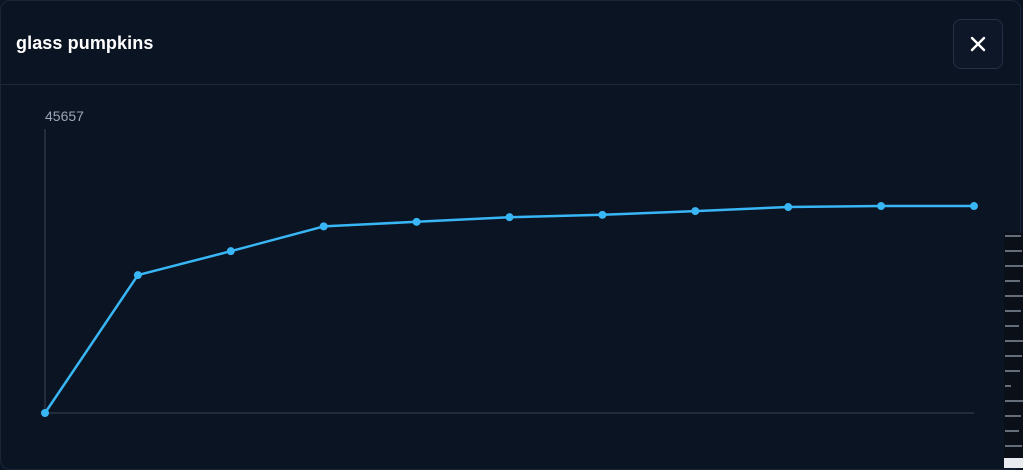 The width and height of the screenshot is (1023, 470). What do you see at coordinates (85, 43) in the screenshot?
I see `modal-title: glass pumpkins` at bounding box center [85, 43].